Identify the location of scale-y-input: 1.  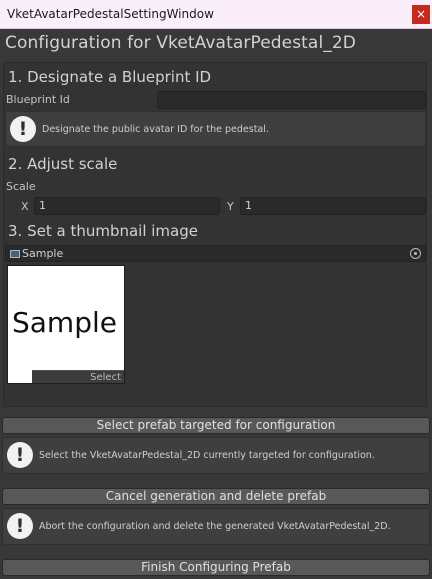
(333, 206).